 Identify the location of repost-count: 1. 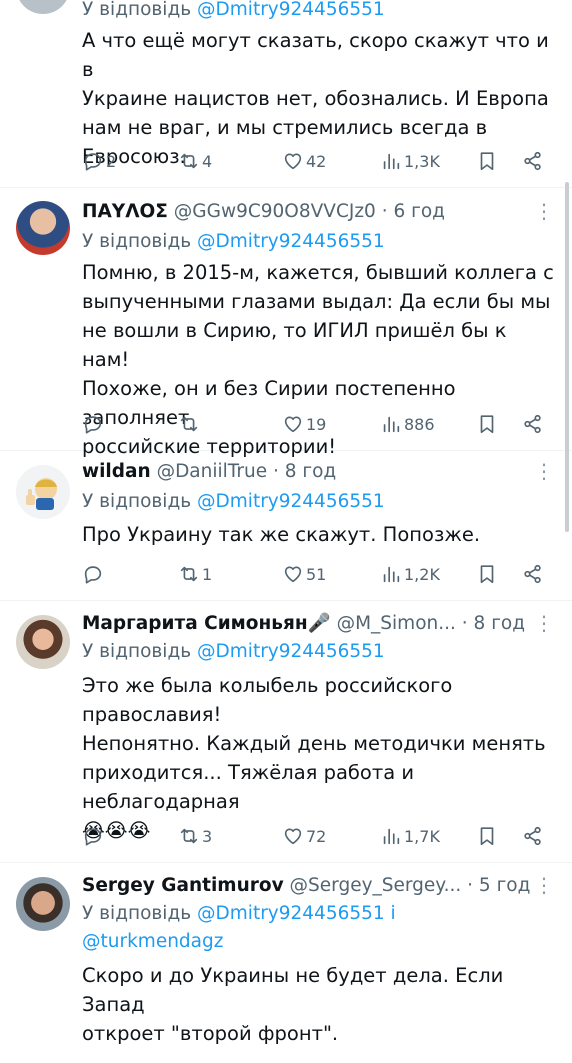
(207, 574).